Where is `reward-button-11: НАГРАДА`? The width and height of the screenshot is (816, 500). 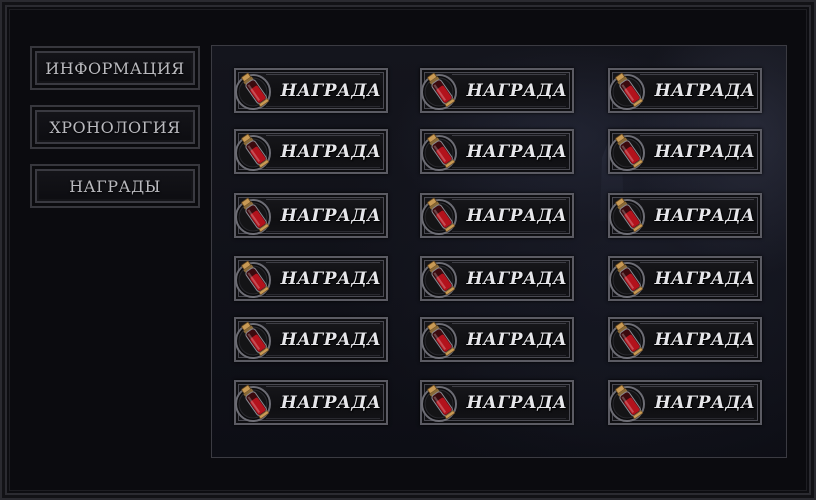
reward-button-11: НАГРАДА is located at coordinates (497, 278).